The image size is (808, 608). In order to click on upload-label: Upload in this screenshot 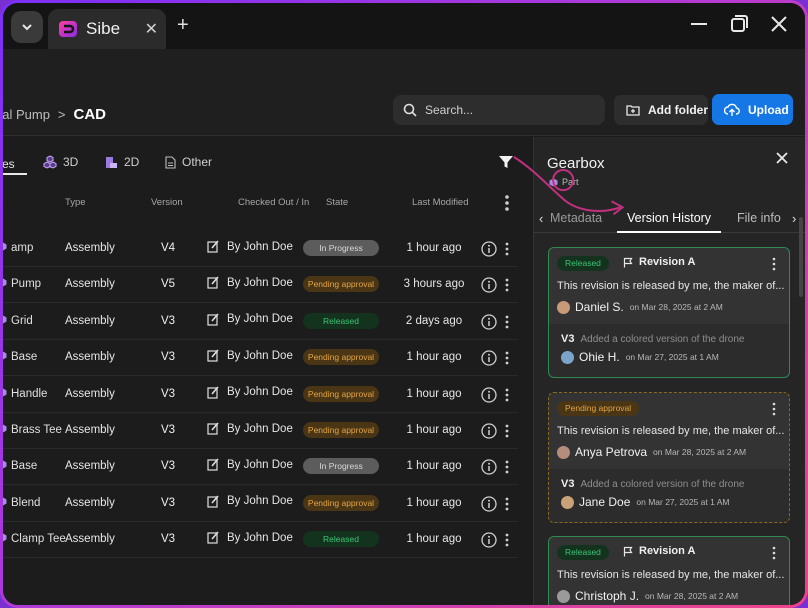, I will do `click(768, 109)`.